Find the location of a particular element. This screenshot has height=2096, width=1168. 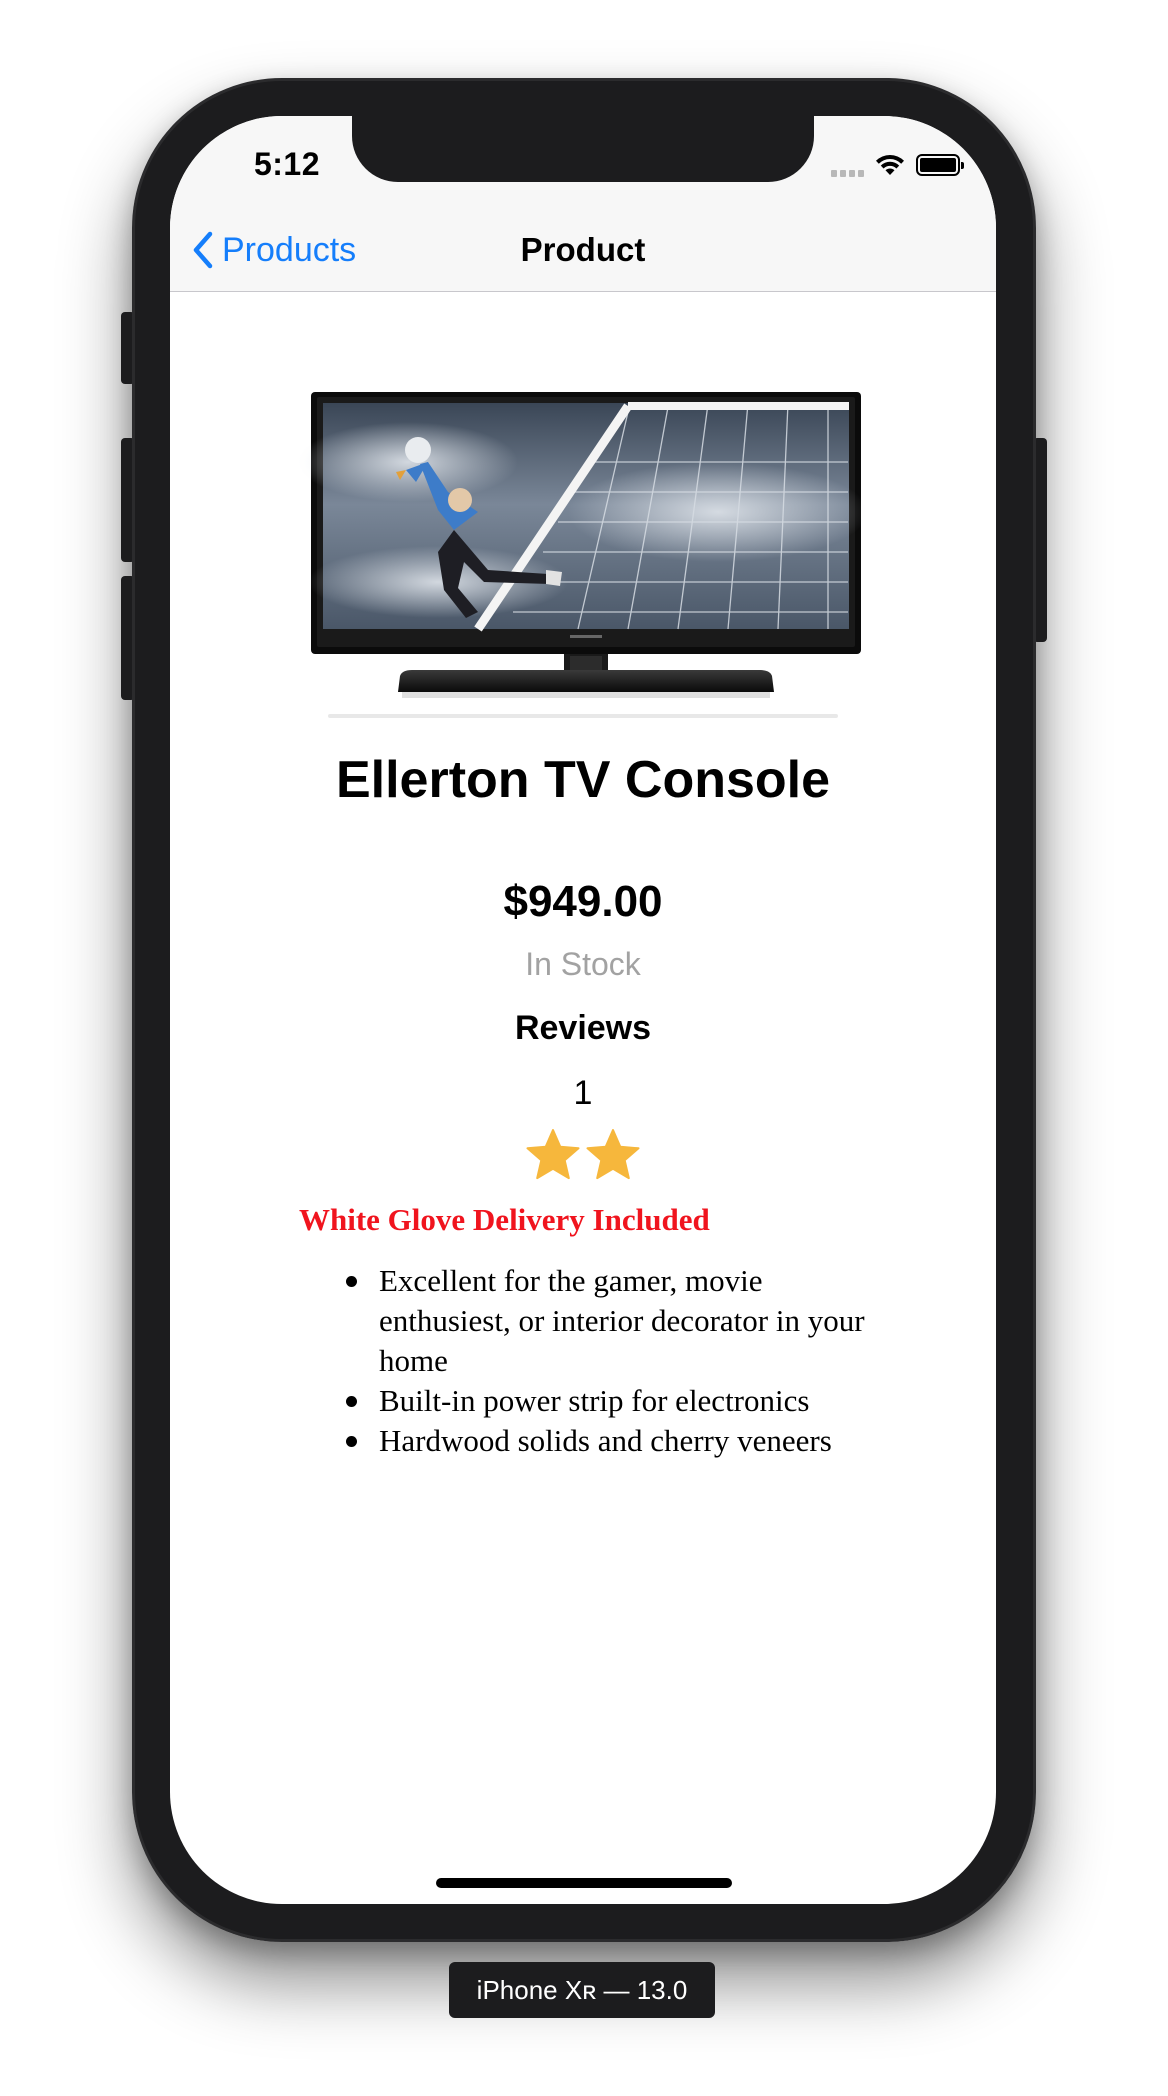

feature-item: Hardwood solids and cherry veneers is located at coordinates (612, 1441).